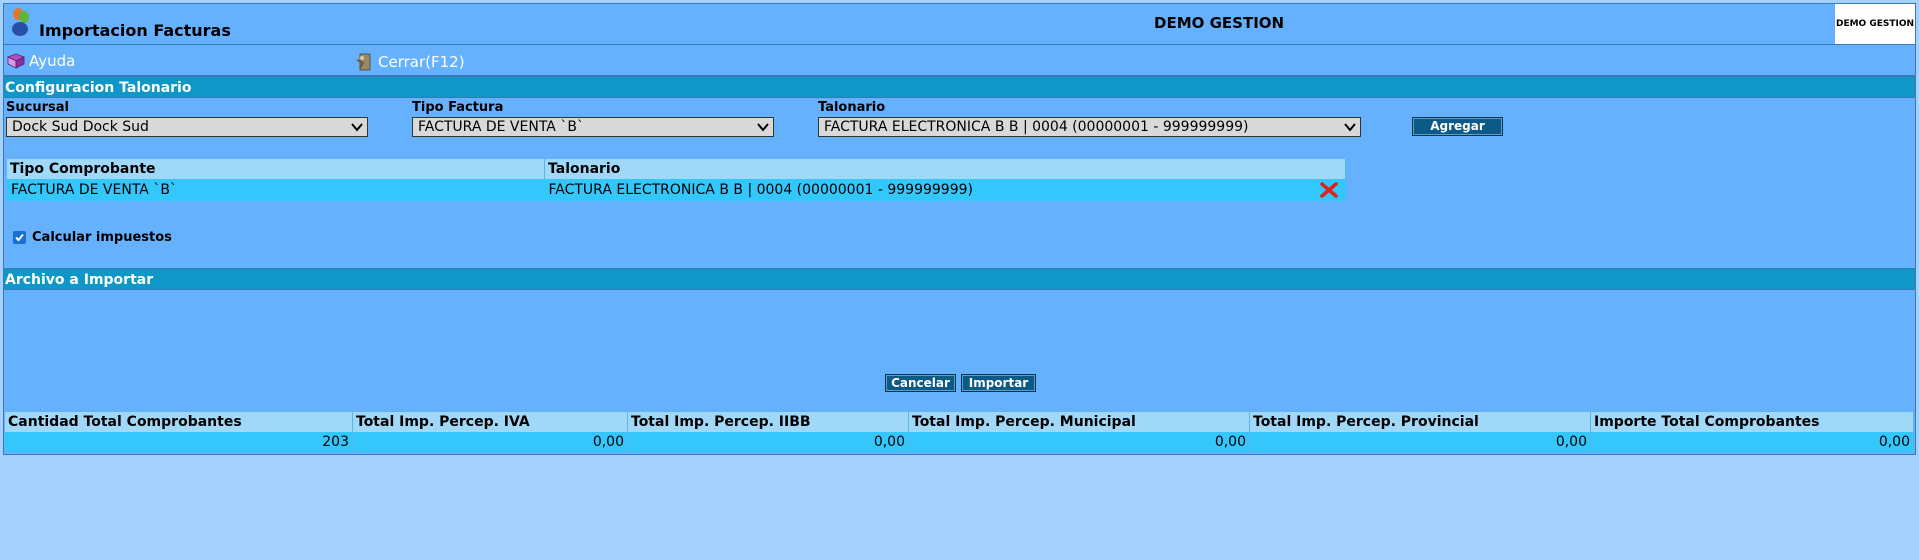  I want to click on app-logo-icon, so click(20, 22).